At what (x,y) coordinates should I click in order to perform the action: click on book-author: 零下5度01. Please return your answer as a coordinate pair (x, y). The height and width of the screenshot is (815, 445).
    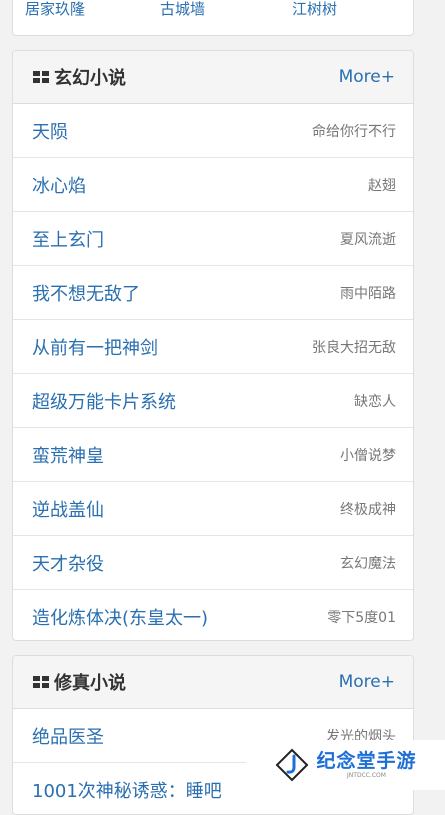
    Looking at the image, I should click on (361, 618).